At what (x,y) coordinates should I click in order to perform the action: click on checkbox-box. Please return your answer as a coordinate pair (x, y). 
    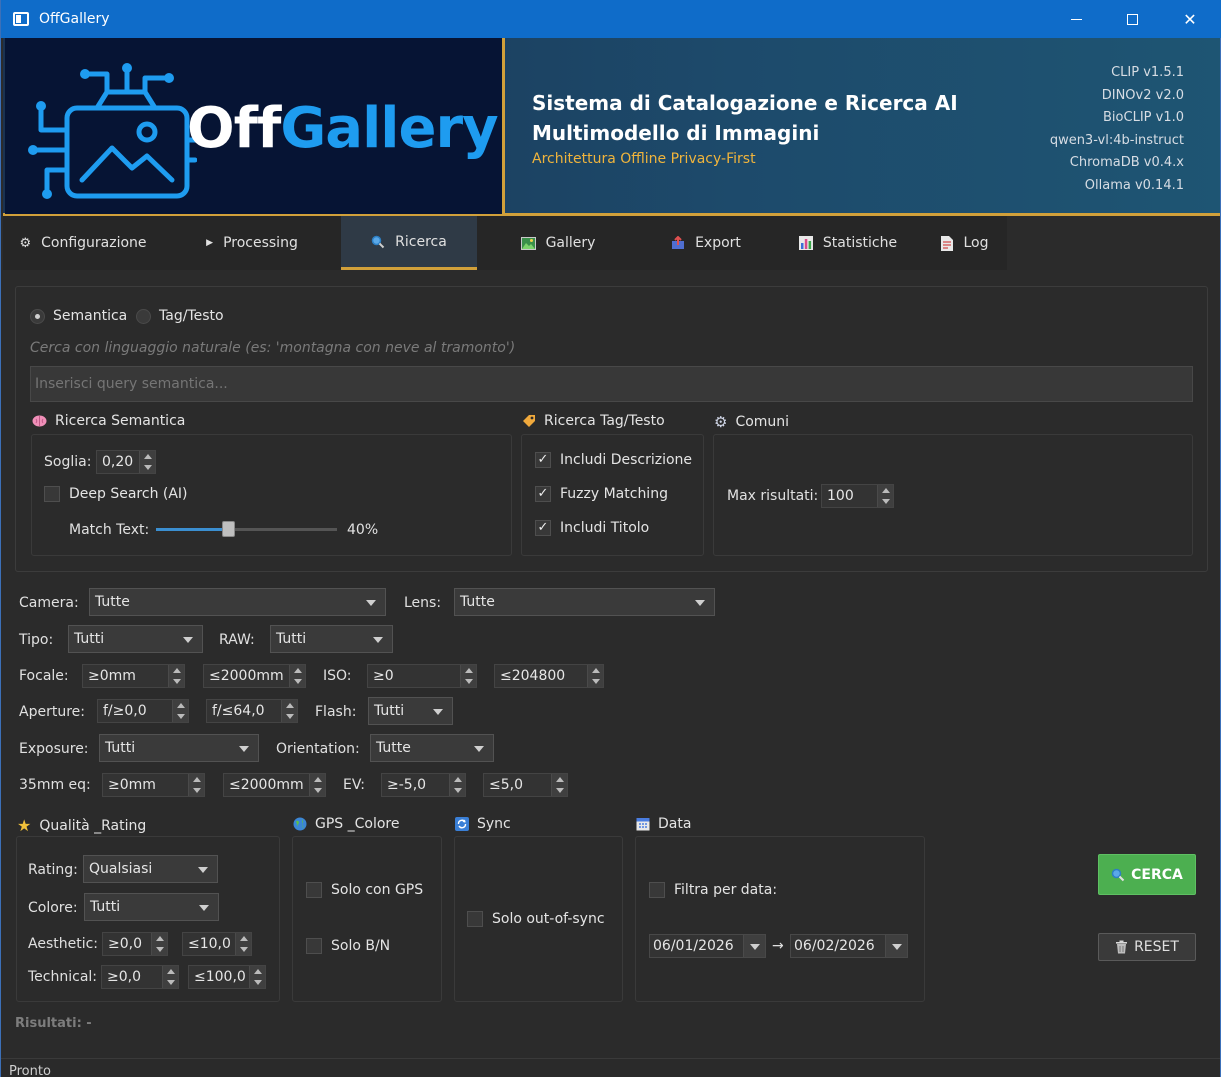
    Looking at the image, I should click on (52, 494).